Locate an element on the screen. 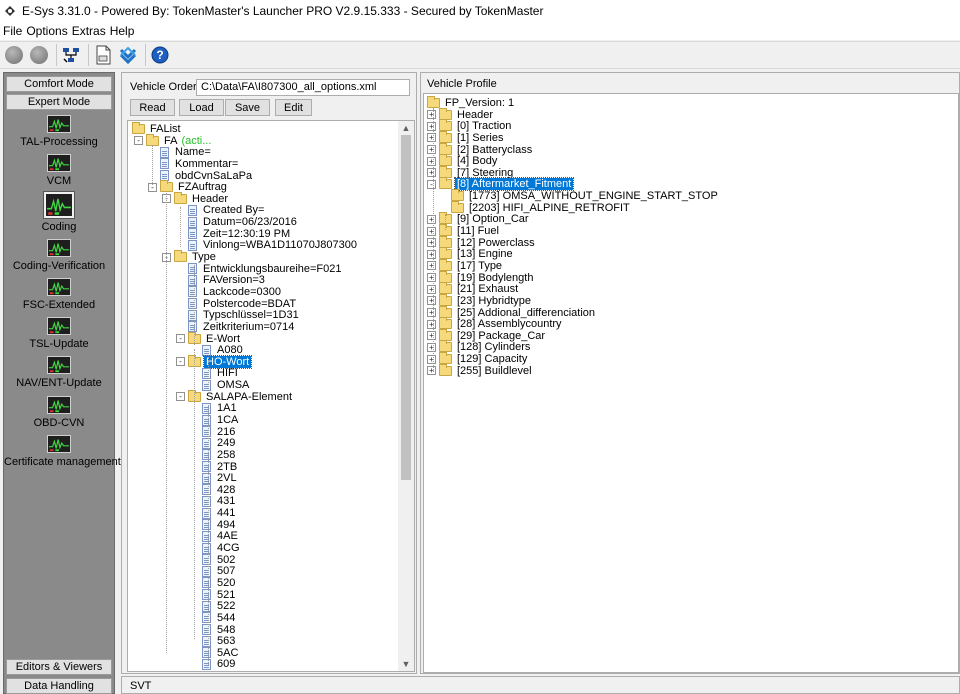  tree-leaf-node: Typschlüssel=1D31 is located at coordinates (244, 315).